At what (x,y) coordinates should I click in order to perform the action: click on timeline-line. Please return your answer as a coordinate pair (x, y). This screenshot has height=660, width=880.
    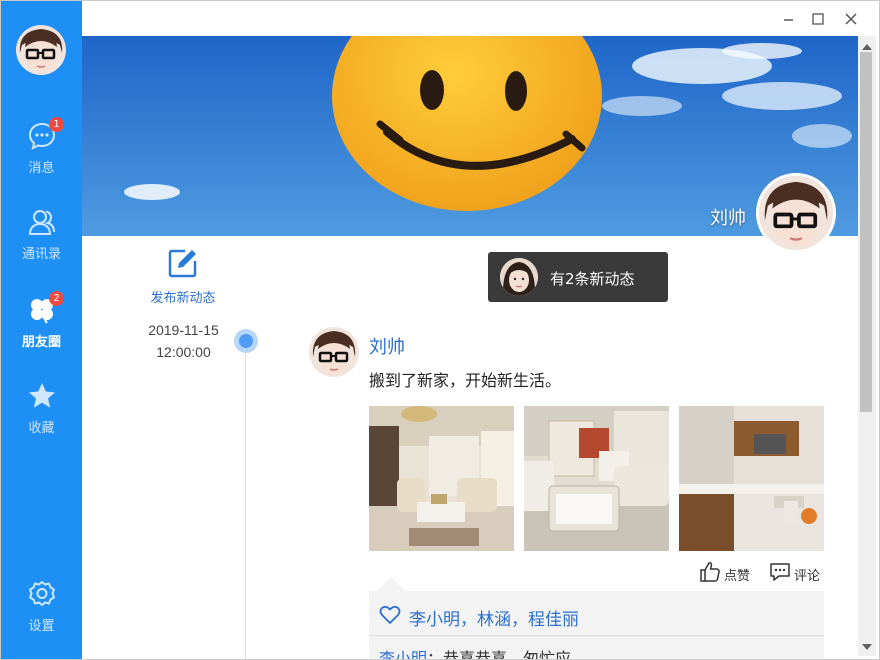
    Looking at the image, I should click on (245, 500).